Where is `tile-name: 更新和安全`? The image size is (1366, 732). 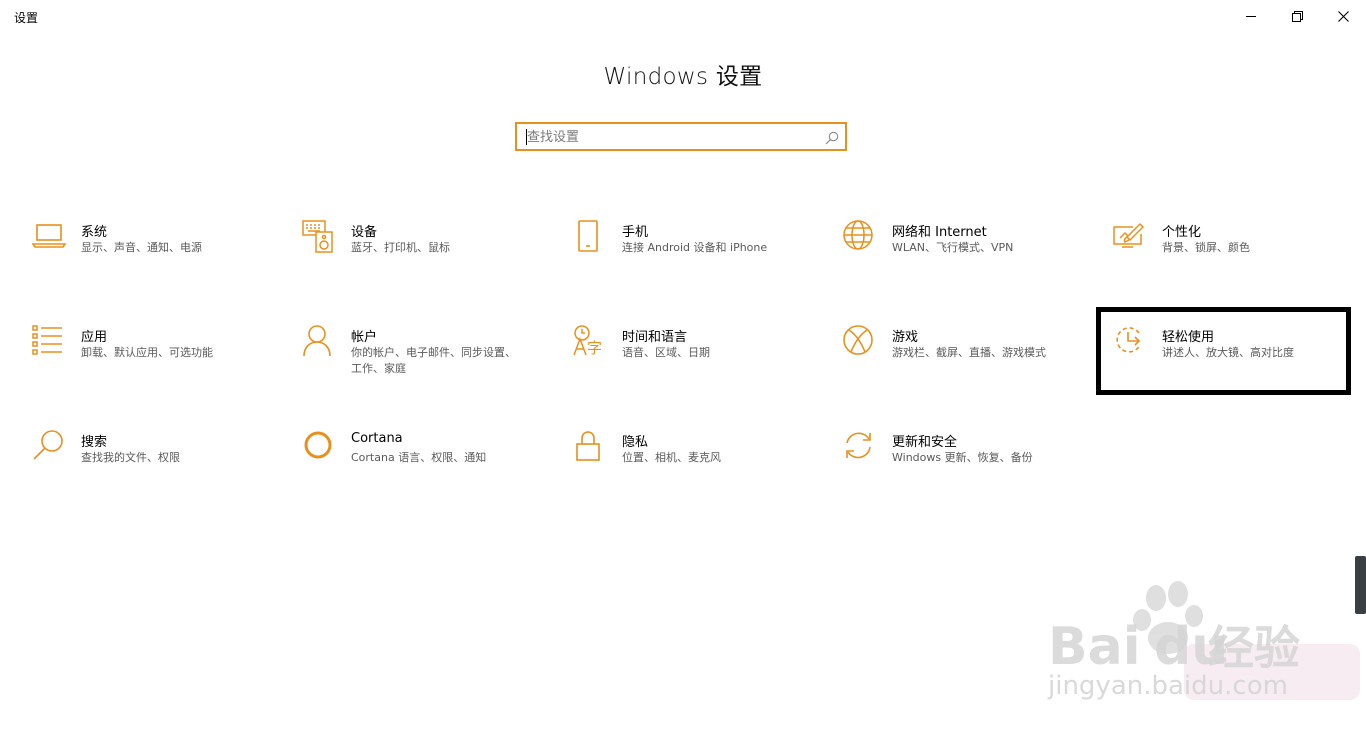
tile-name: 更新和安全 is located at coordinates (925, 442).